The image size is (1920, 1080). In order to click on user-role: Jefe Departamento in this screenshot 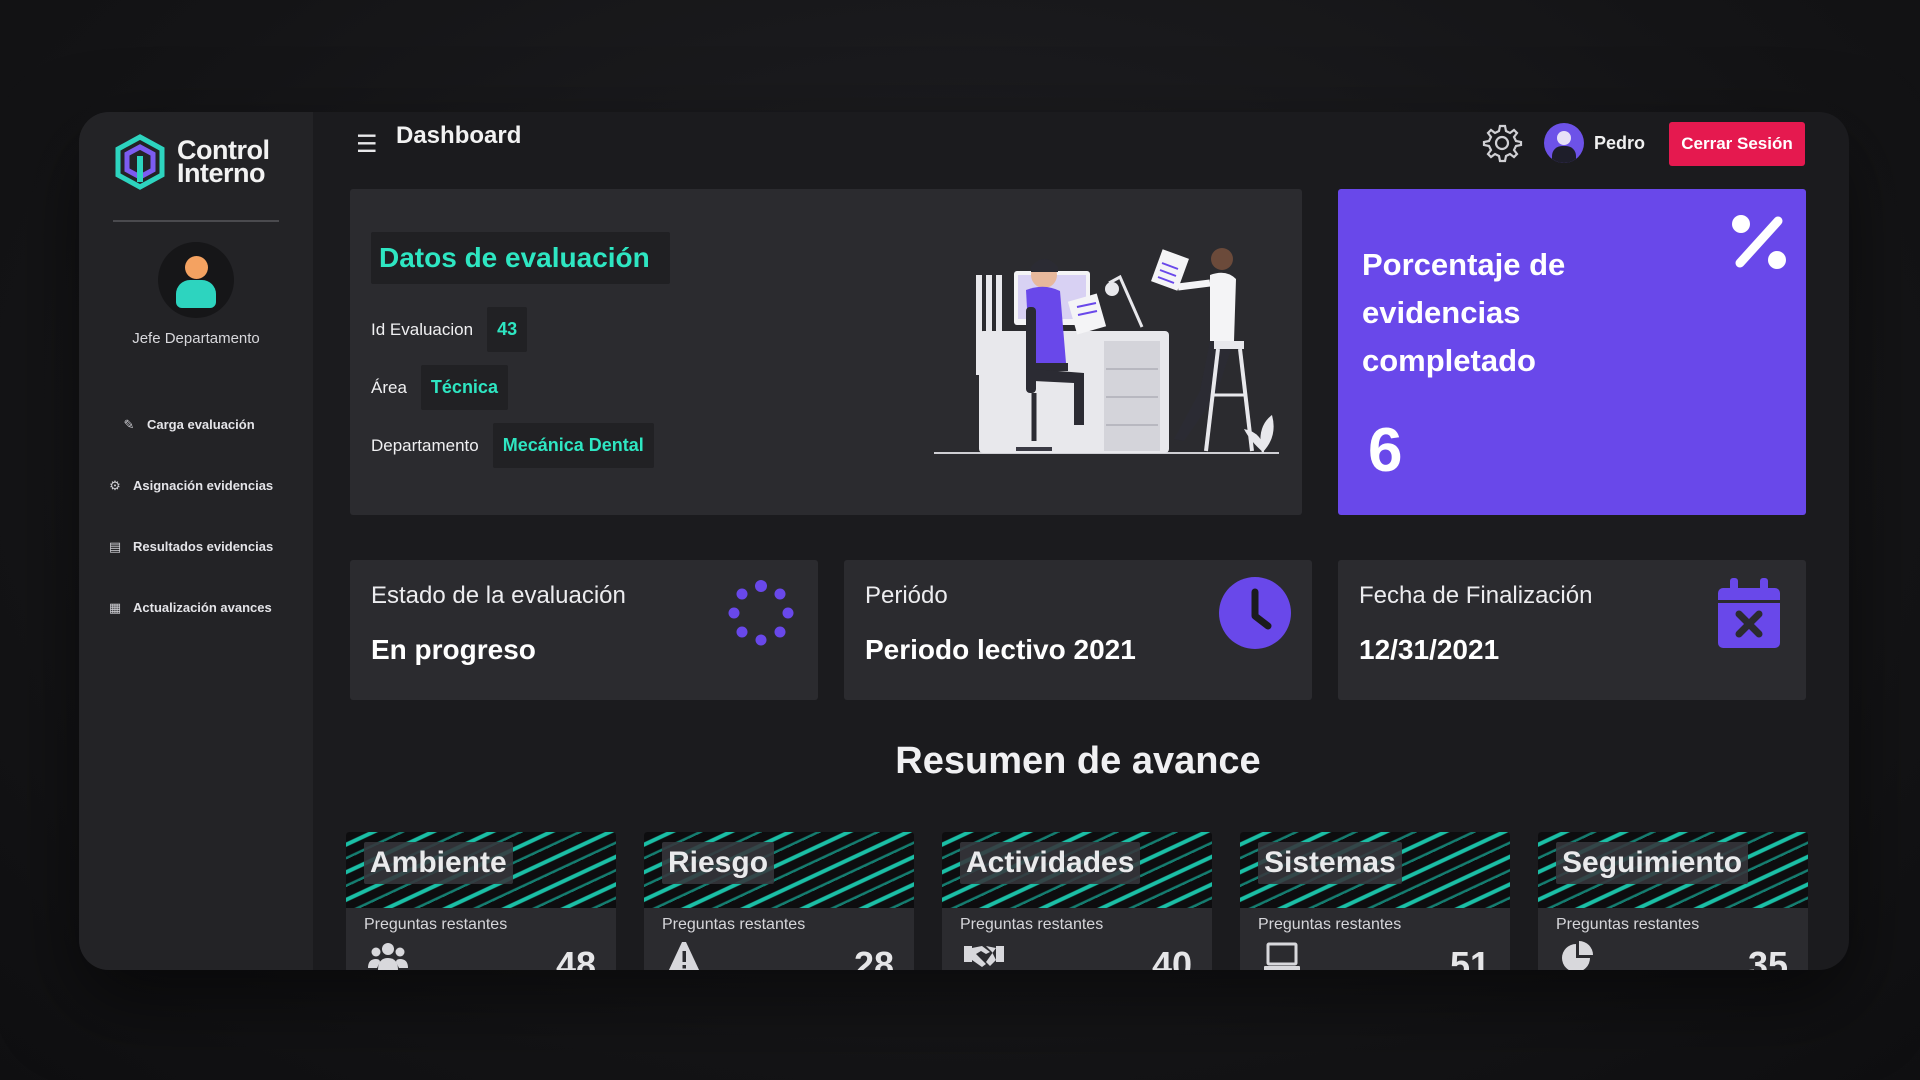, I will do `click(196, 338)`.